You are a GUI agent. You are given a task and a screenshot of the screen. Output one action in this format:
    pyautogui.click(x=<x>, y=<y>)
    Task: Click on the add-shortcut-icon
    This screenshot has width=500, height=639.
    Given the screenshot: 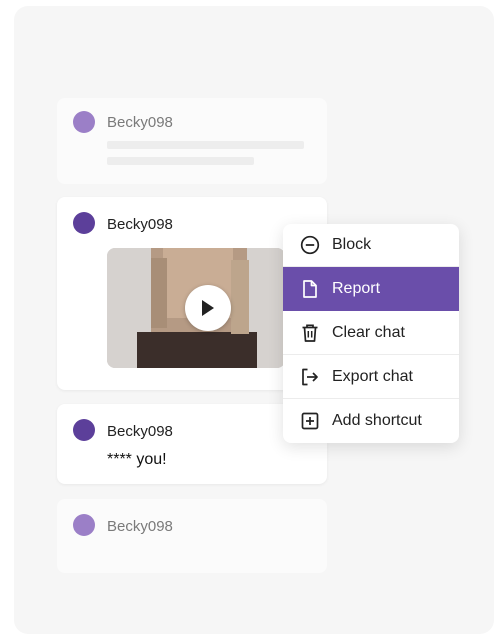 What is the action you would take?
    pyautogui.click(x=310, y=421)
    